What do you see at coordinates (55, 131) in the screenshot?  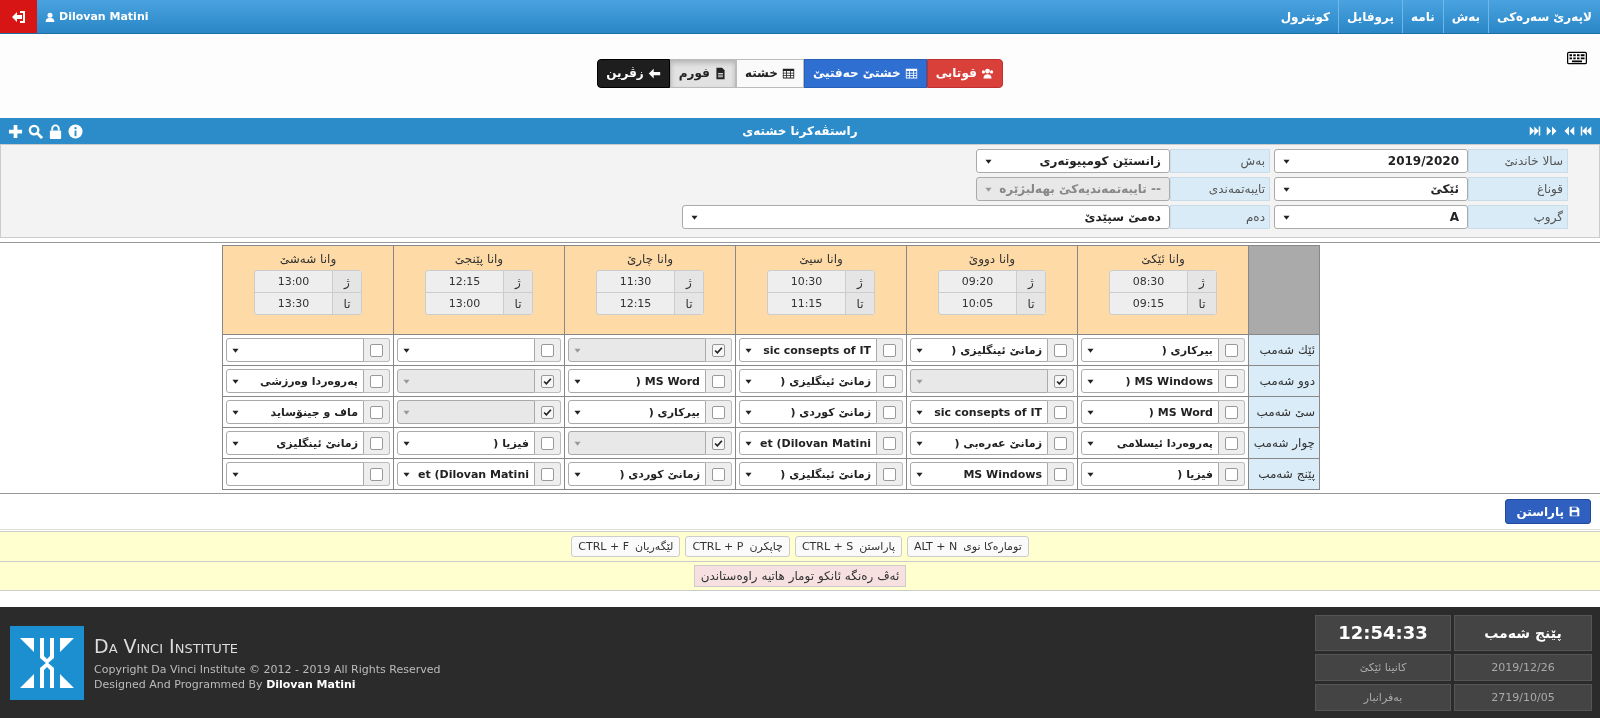 I see `lock-icon` at bounding box center [55, 131].